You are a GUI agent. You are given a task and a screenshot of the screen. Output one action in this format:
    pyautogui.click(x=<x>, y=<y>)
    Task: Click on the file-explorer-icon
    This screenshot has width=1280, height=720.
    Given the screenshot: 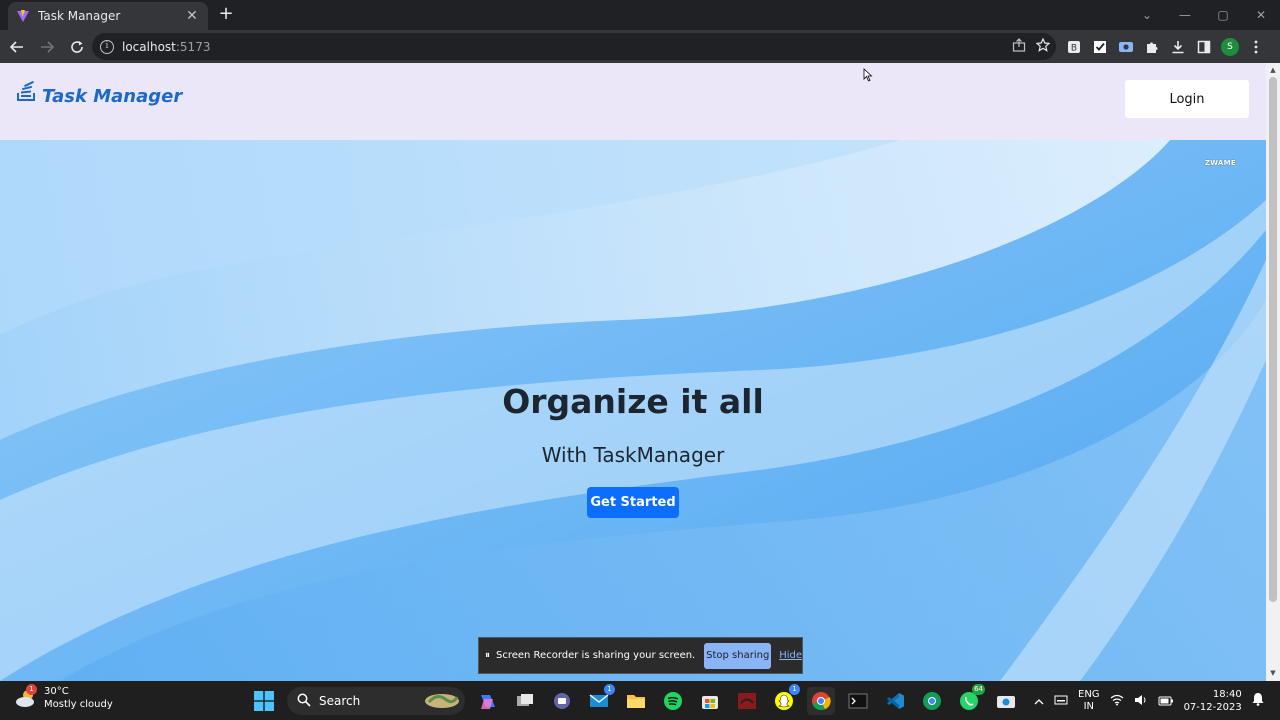 What is the action you would take?
    pyautogui.click(x=636, y=701)
    